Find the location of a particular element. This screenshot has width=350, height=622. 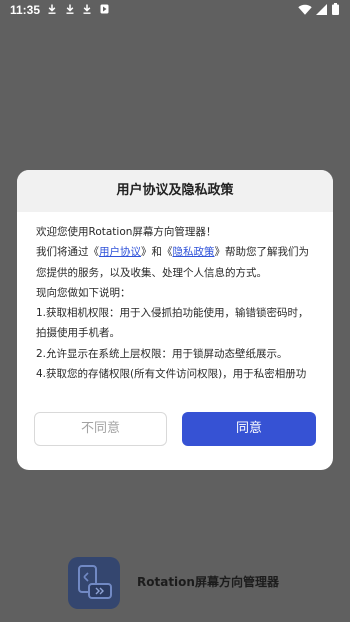

dialog-body-line: 我们将通过《用户协议》和《隐私政策》帮助您了解我们为 is located at coordinates (176, 252).